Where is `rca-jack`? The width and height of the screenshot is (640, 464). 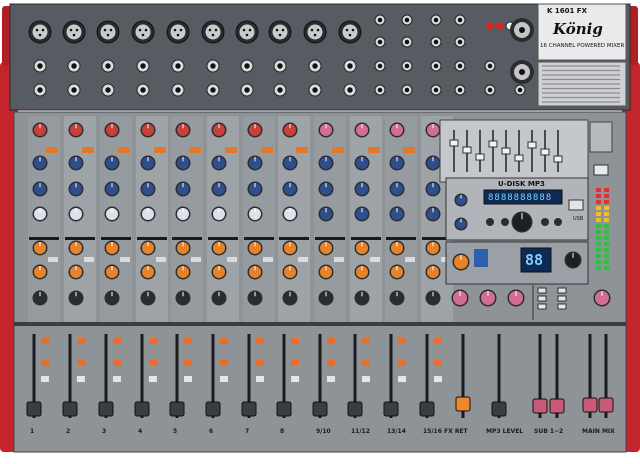
rca-jack is located at coordinates (500, 26).